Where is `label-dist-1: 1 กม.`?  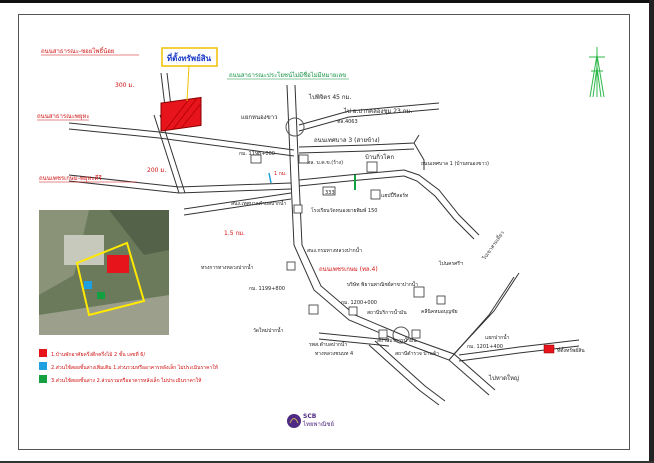 label-dist-1: 1 กม. is located at coordinates (280, 174).